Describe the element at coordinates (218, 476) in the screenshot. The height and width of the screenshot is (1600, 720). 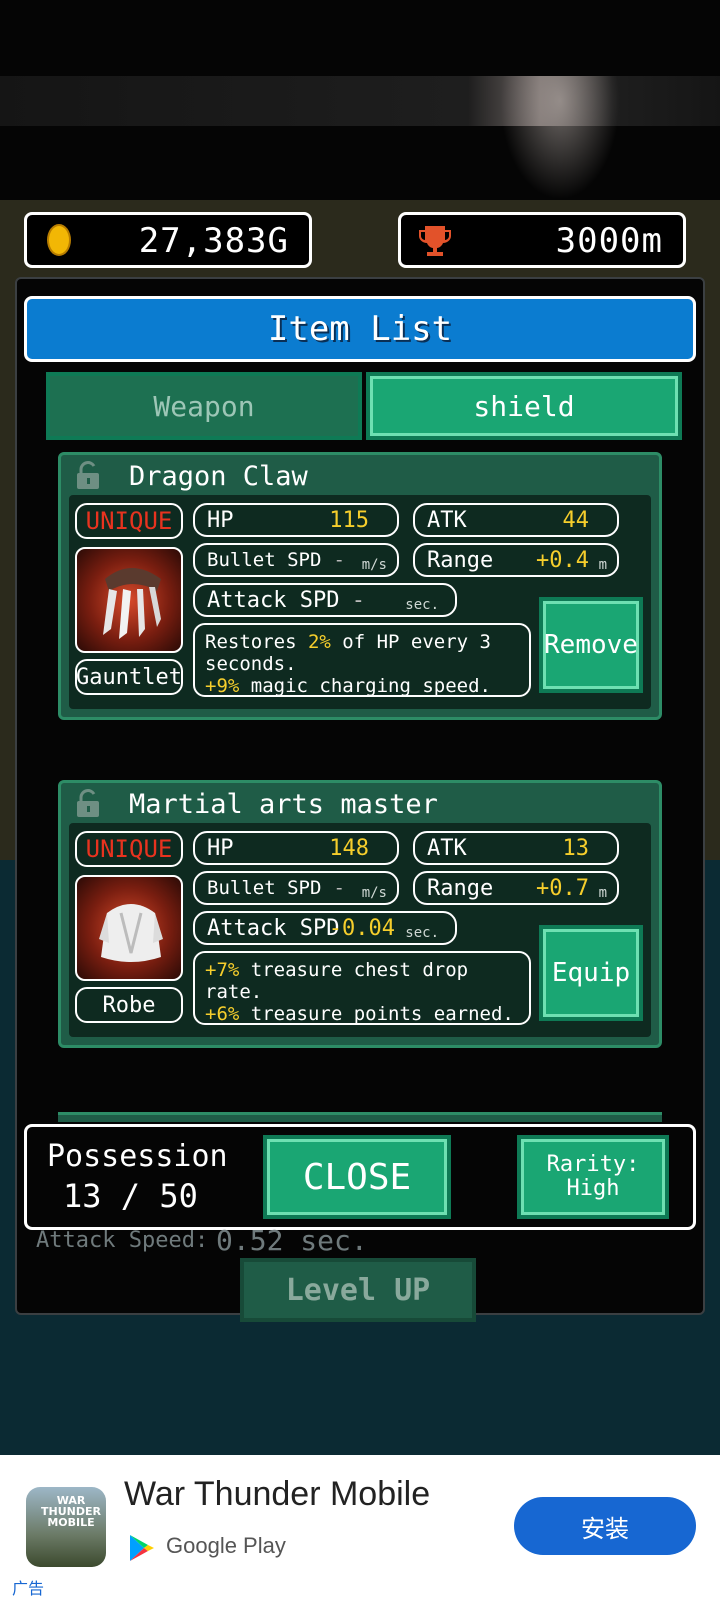
I see `item-name: Dragon Claw` at that location.